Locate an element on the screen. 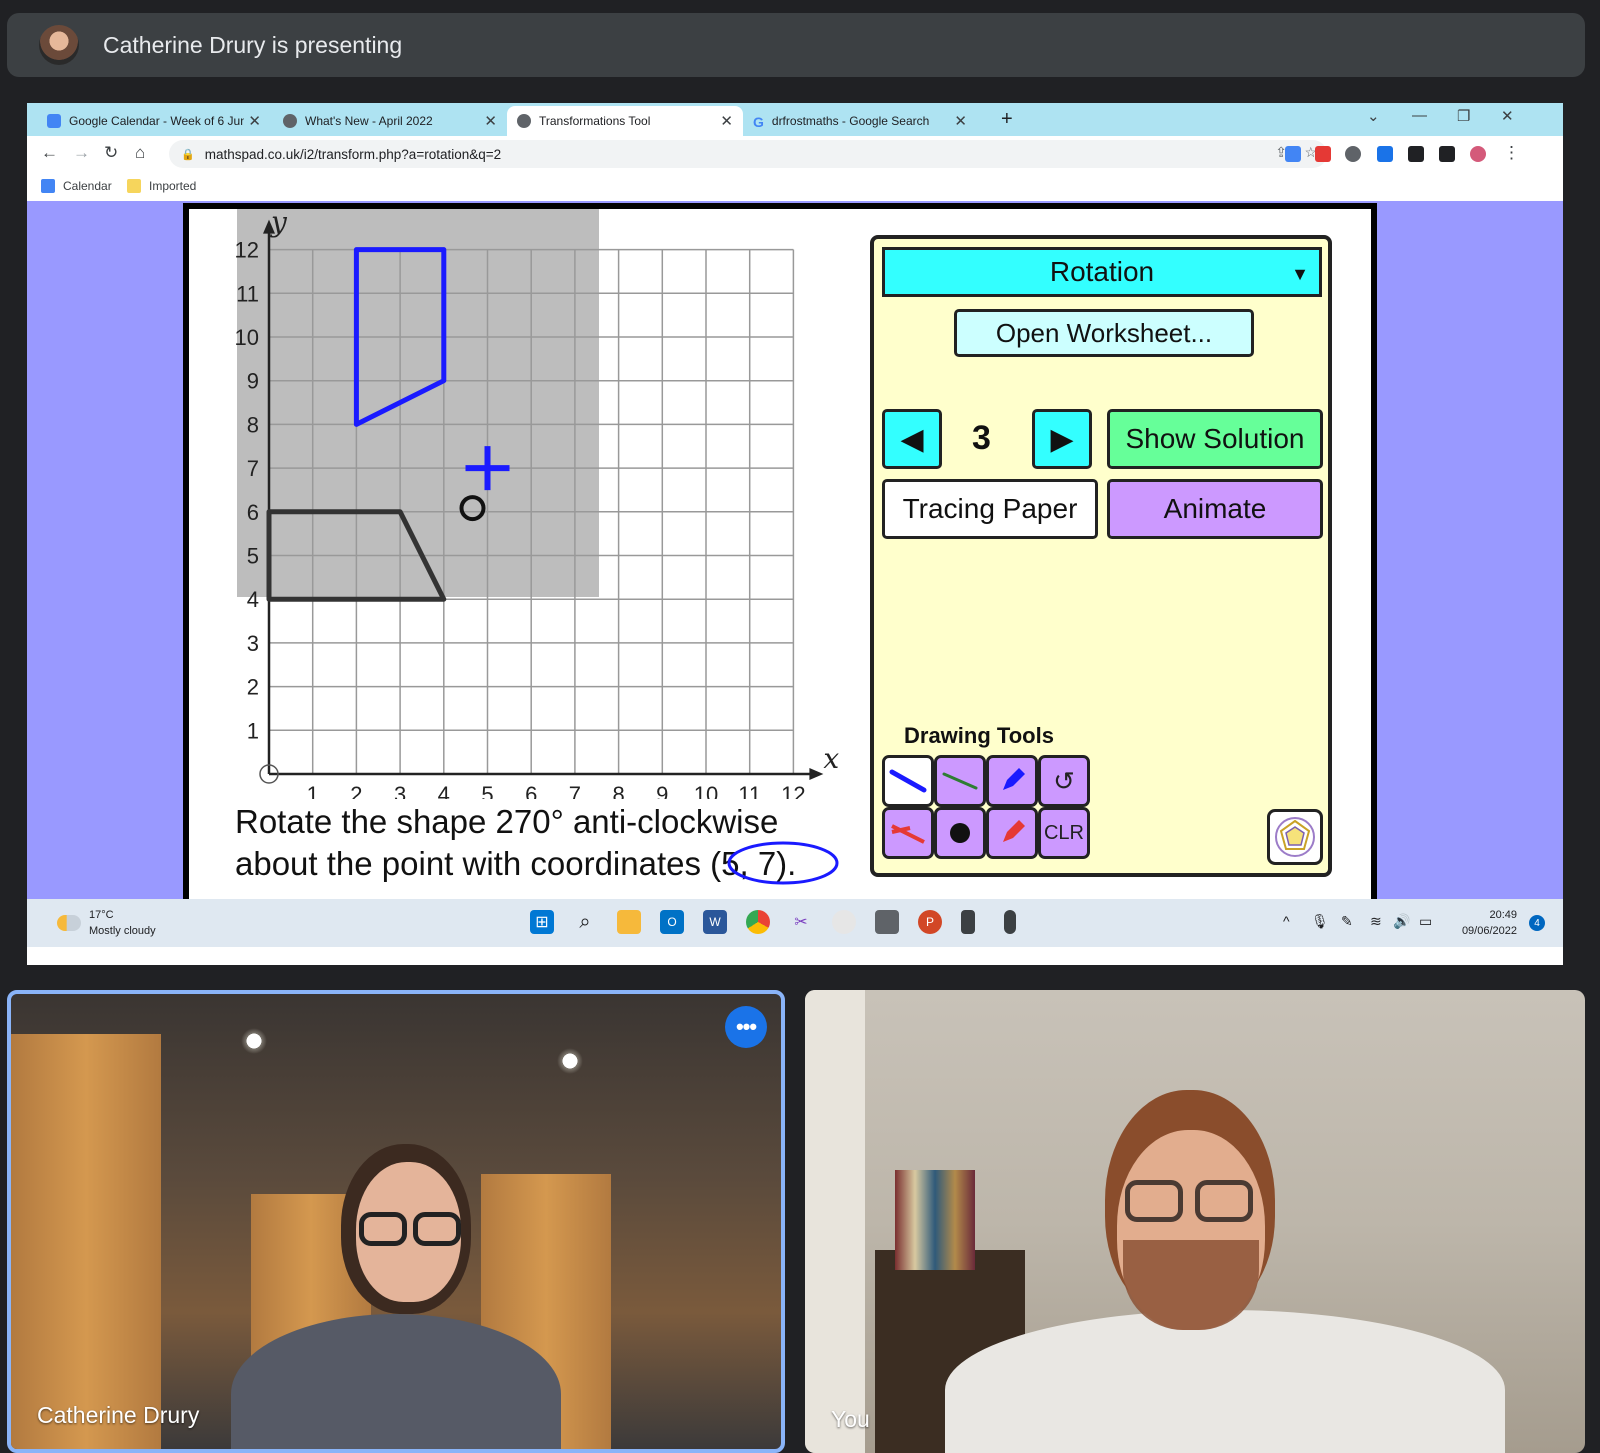 Image resolution: width=1600 pixels, height=1453 pixels. y-tick-label: 3 is located at coordinates (253, 643).